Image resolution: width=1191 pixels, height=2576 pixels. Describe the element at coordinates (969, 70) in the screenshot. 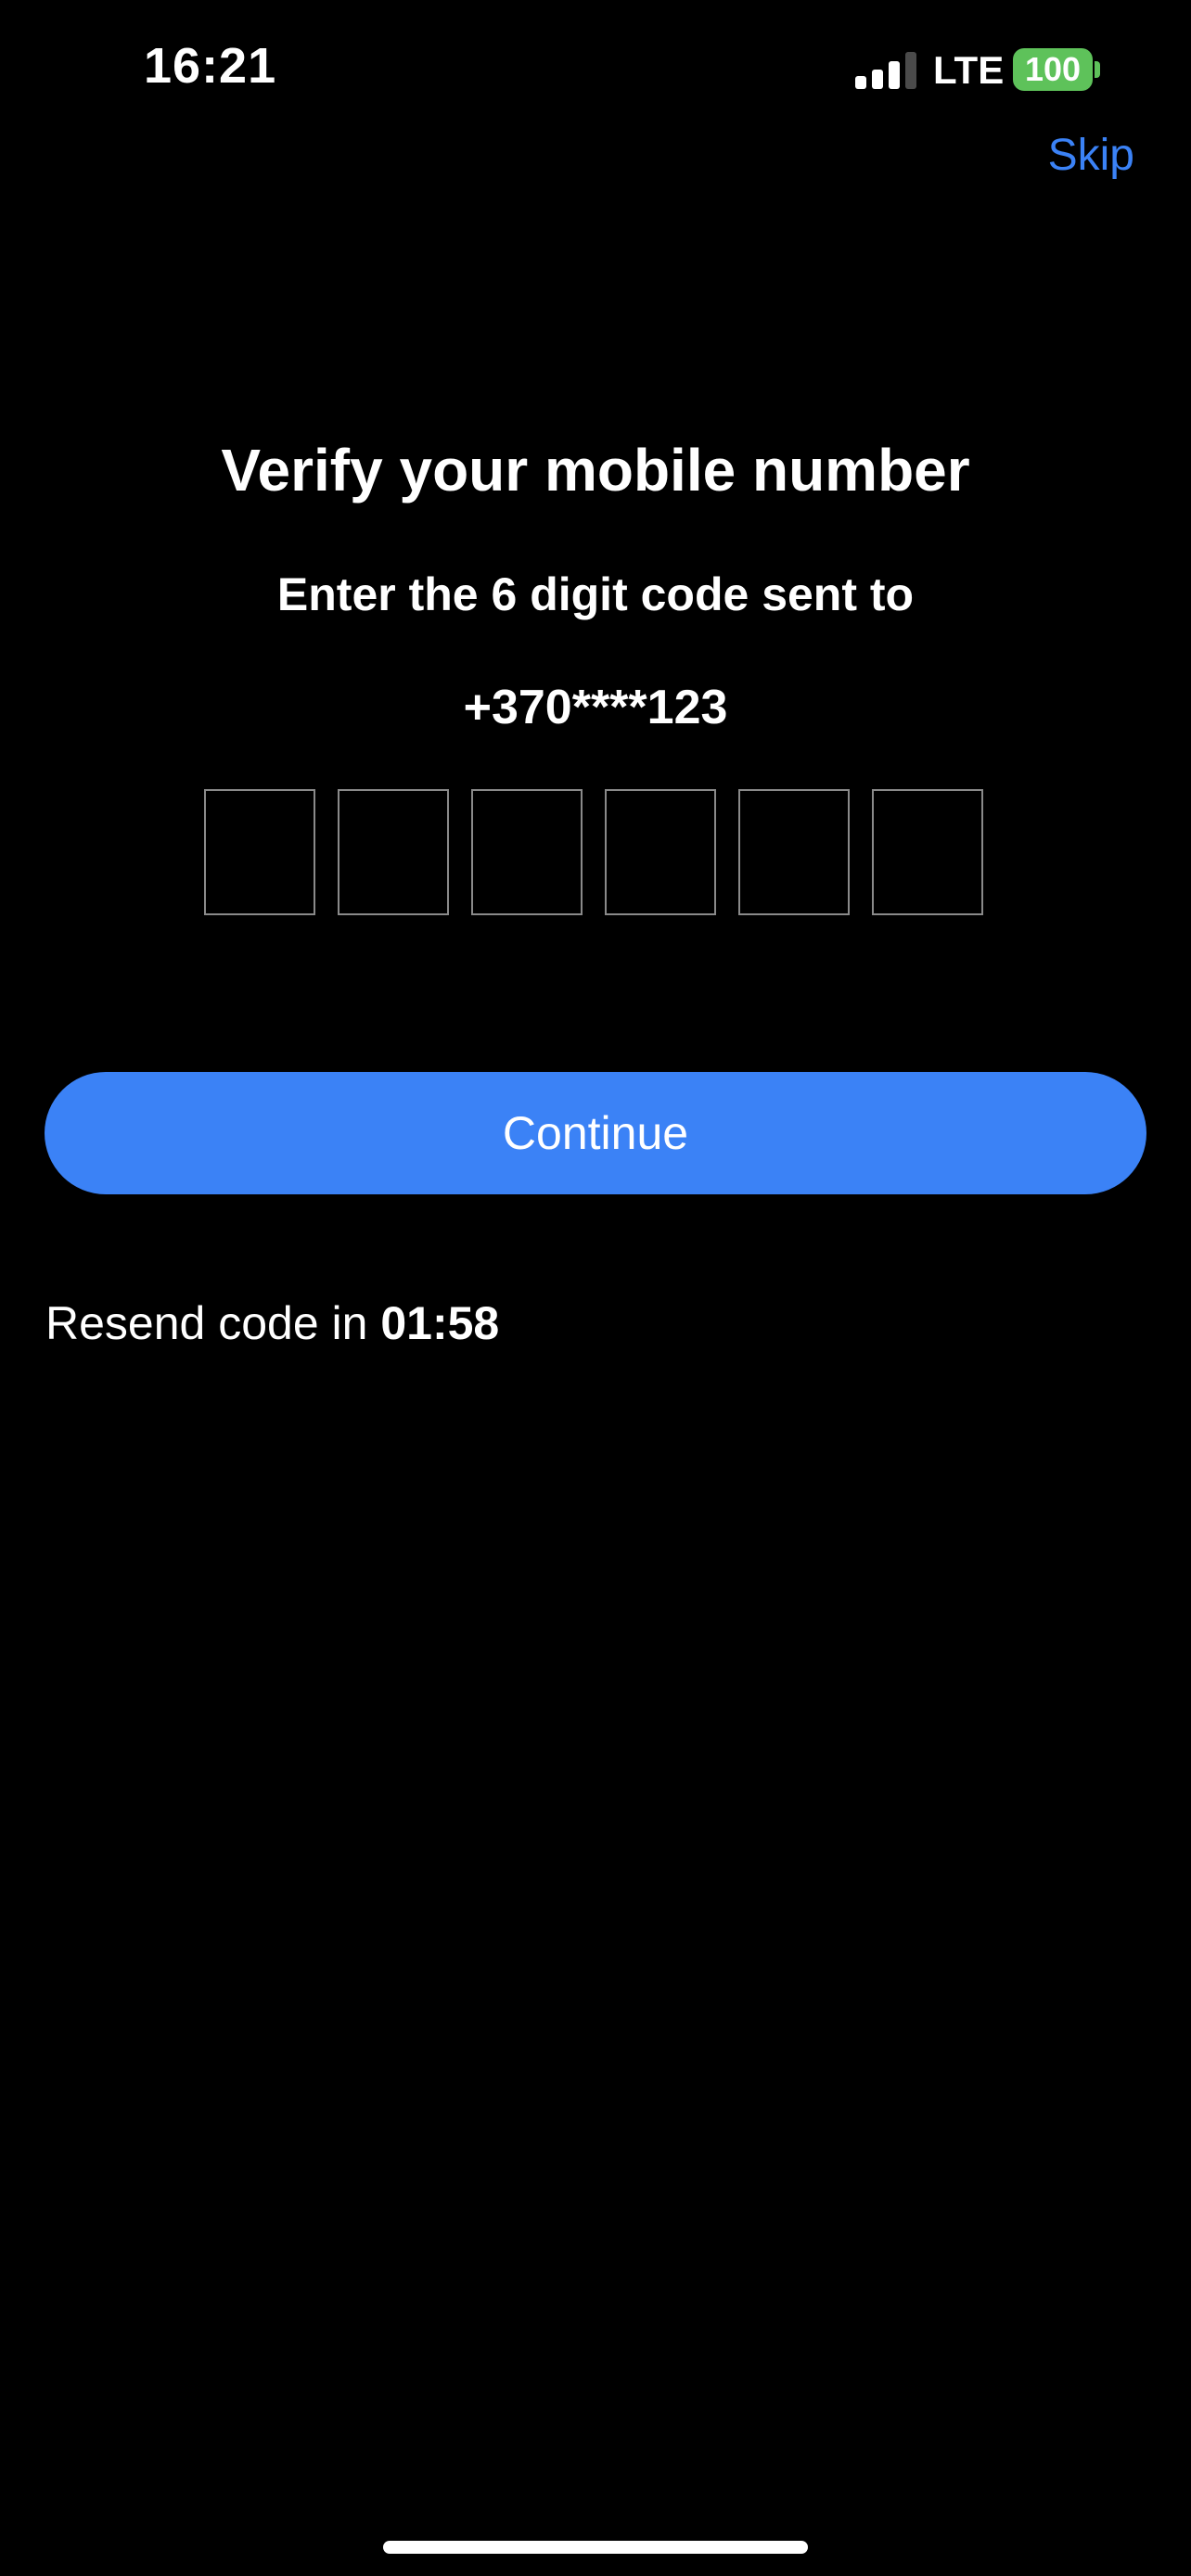

I see `network-type-label: LTE` at that location.